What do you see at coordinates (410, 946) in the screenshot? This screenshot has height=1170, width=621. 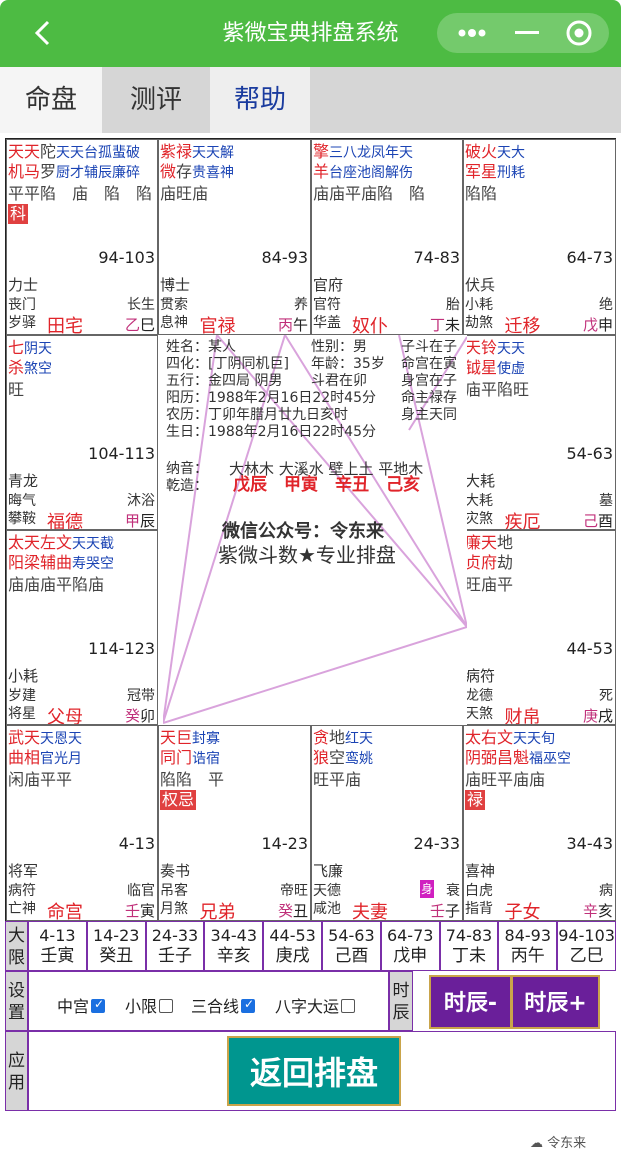 I see `daxian-item: 64-73 戊申` at bounding box center [410, 946].